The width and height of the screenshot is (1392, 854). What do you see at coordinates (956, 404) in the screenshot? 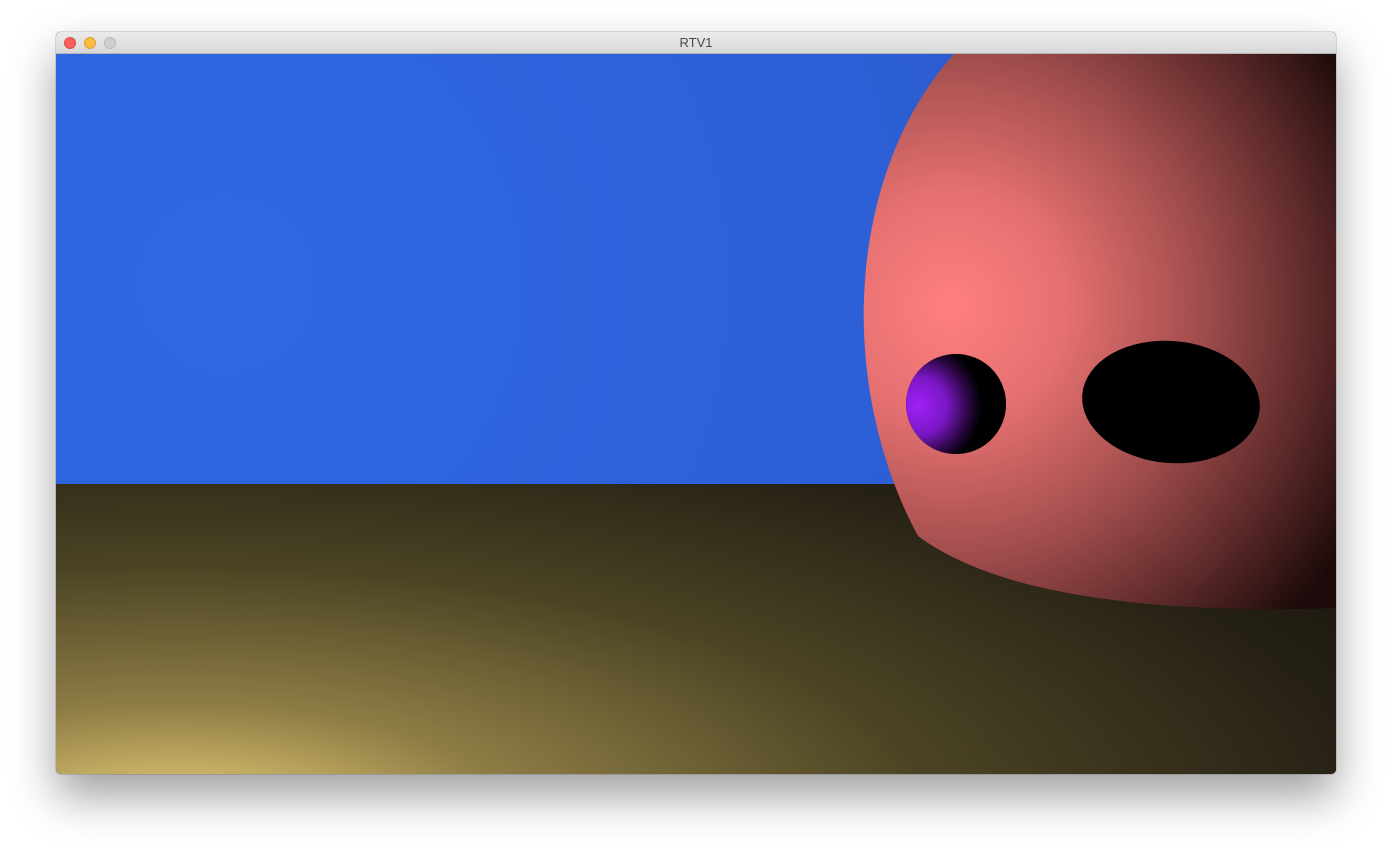
I see `small-sphere` at bounding box center [956, 404].